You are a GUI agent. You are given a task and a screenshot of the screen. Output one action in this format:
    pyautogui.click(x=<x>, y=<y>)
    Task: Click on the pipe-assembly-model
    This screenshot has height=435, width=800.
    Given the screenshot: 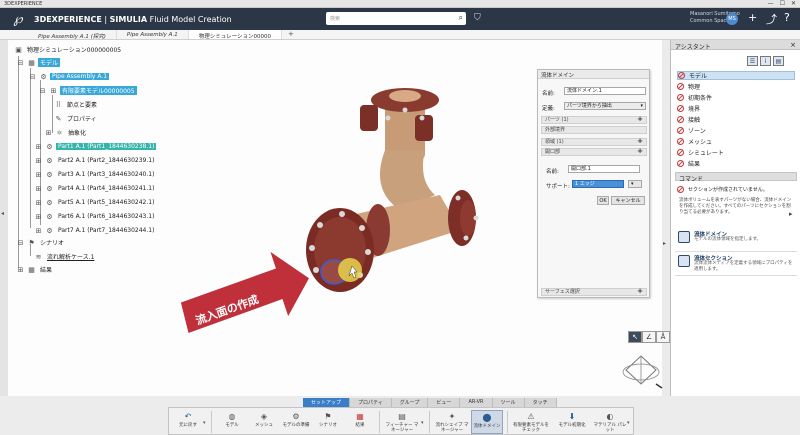 What is the action you would take?
    pyautogui.click(x=405, y=190)
    